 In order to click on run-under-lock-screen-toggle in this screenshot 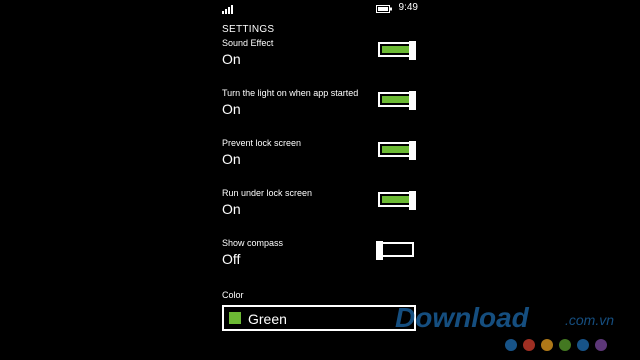, I will do `click(397, 200)`.